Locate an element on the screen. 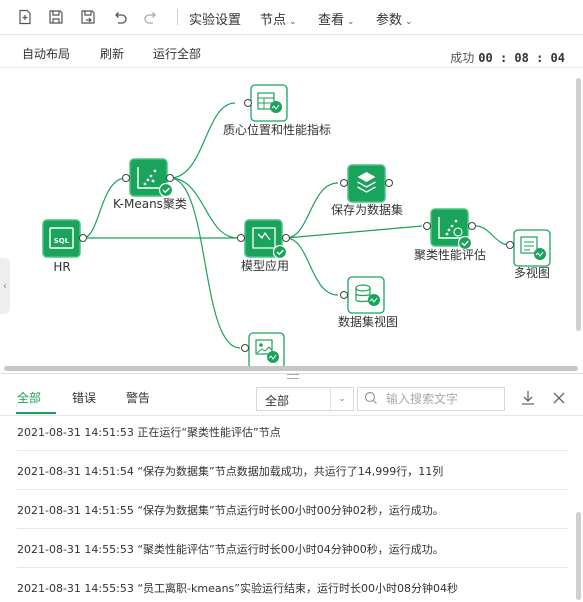 This screenshot has height=602, width=583. canvas-actions-bar: 自动布局 刷新 运行全部 成功 00 : 08 : 04 is located at coordinates (291, 51).